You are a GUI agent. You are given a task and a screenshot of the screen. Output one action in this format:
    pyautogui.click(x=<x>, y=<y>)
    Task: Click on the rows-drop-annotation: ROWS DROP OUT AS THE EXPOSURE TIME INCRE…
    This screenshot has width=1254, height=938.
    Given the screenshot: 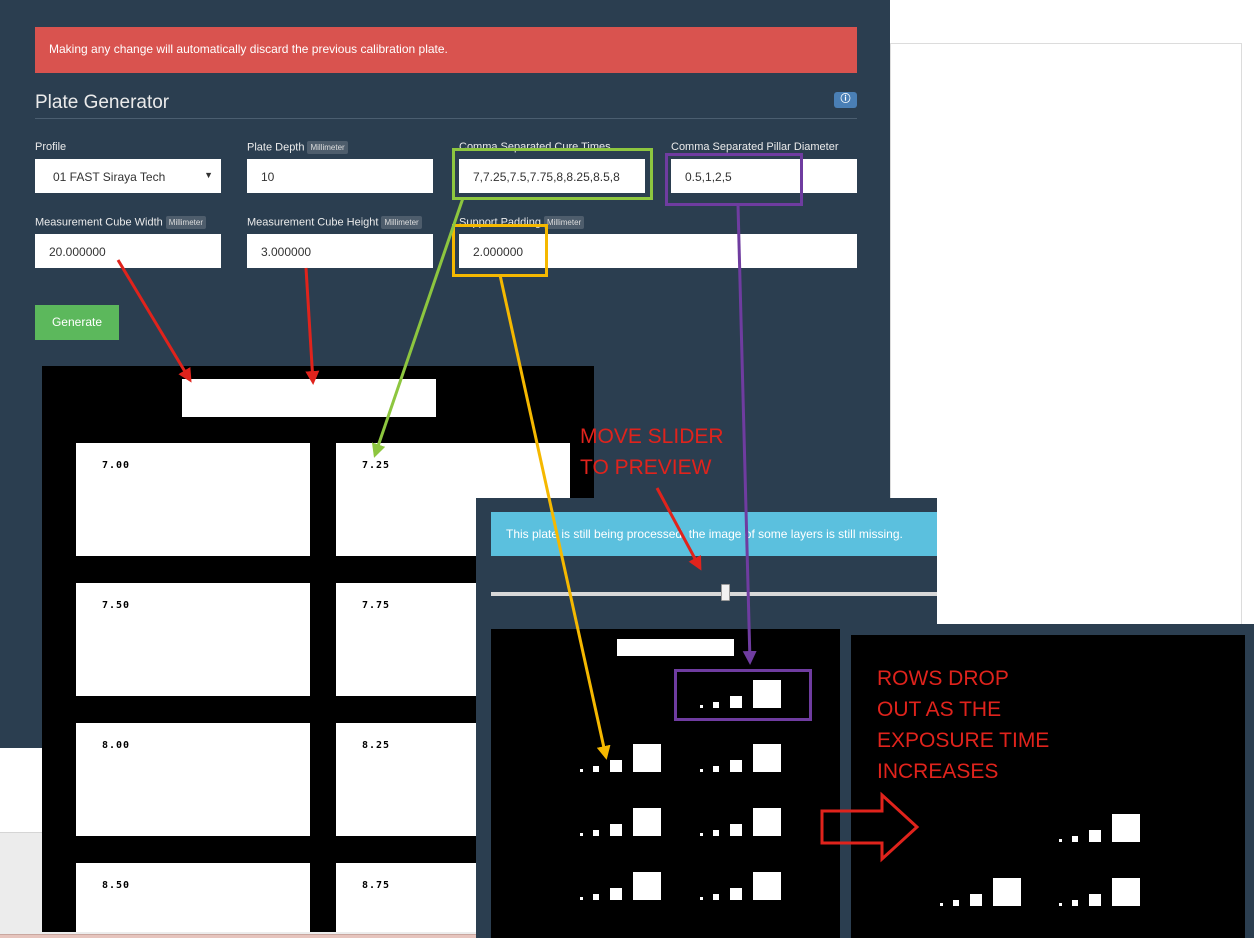 What is the action you would take?
    pyautogui.click(x=963, y=725)
    